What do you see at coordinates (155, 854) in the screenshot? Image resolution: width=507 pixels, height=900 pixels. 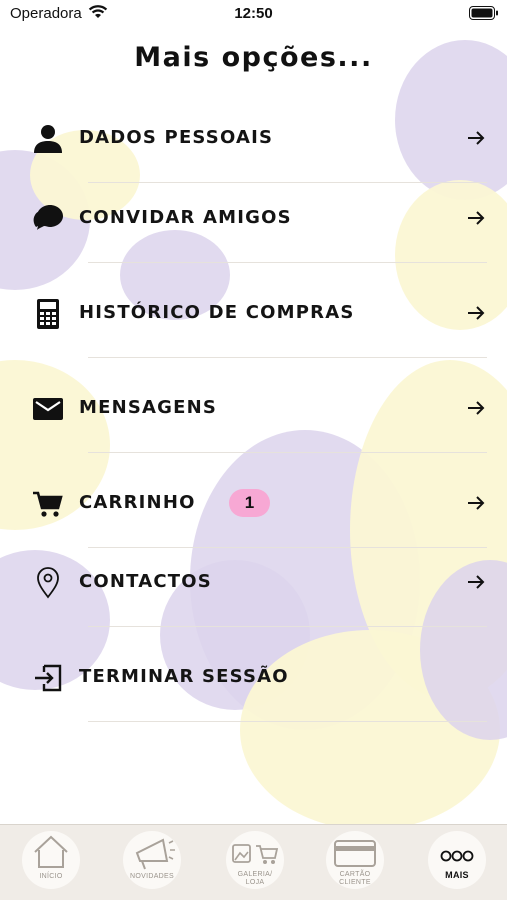 I see `megaphone-icon` at bounding box center [155, 854].